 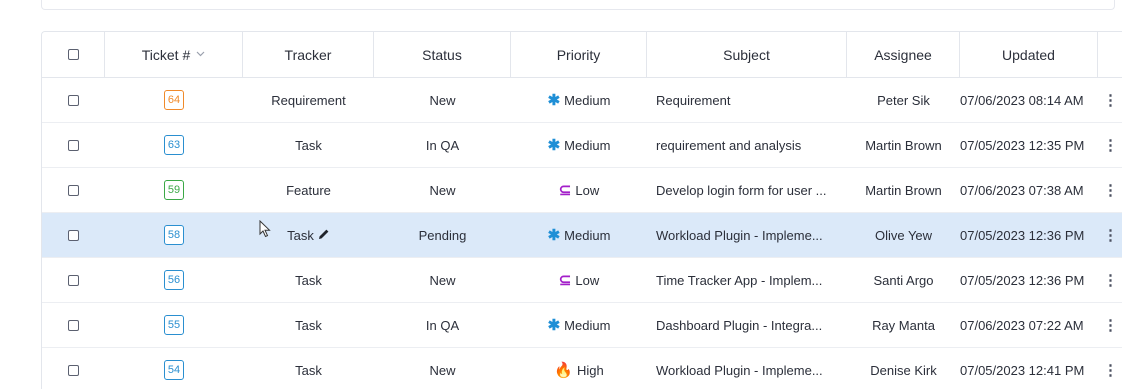 I want to click on ticket-number-badge: 59, so click(x=174, y=190).